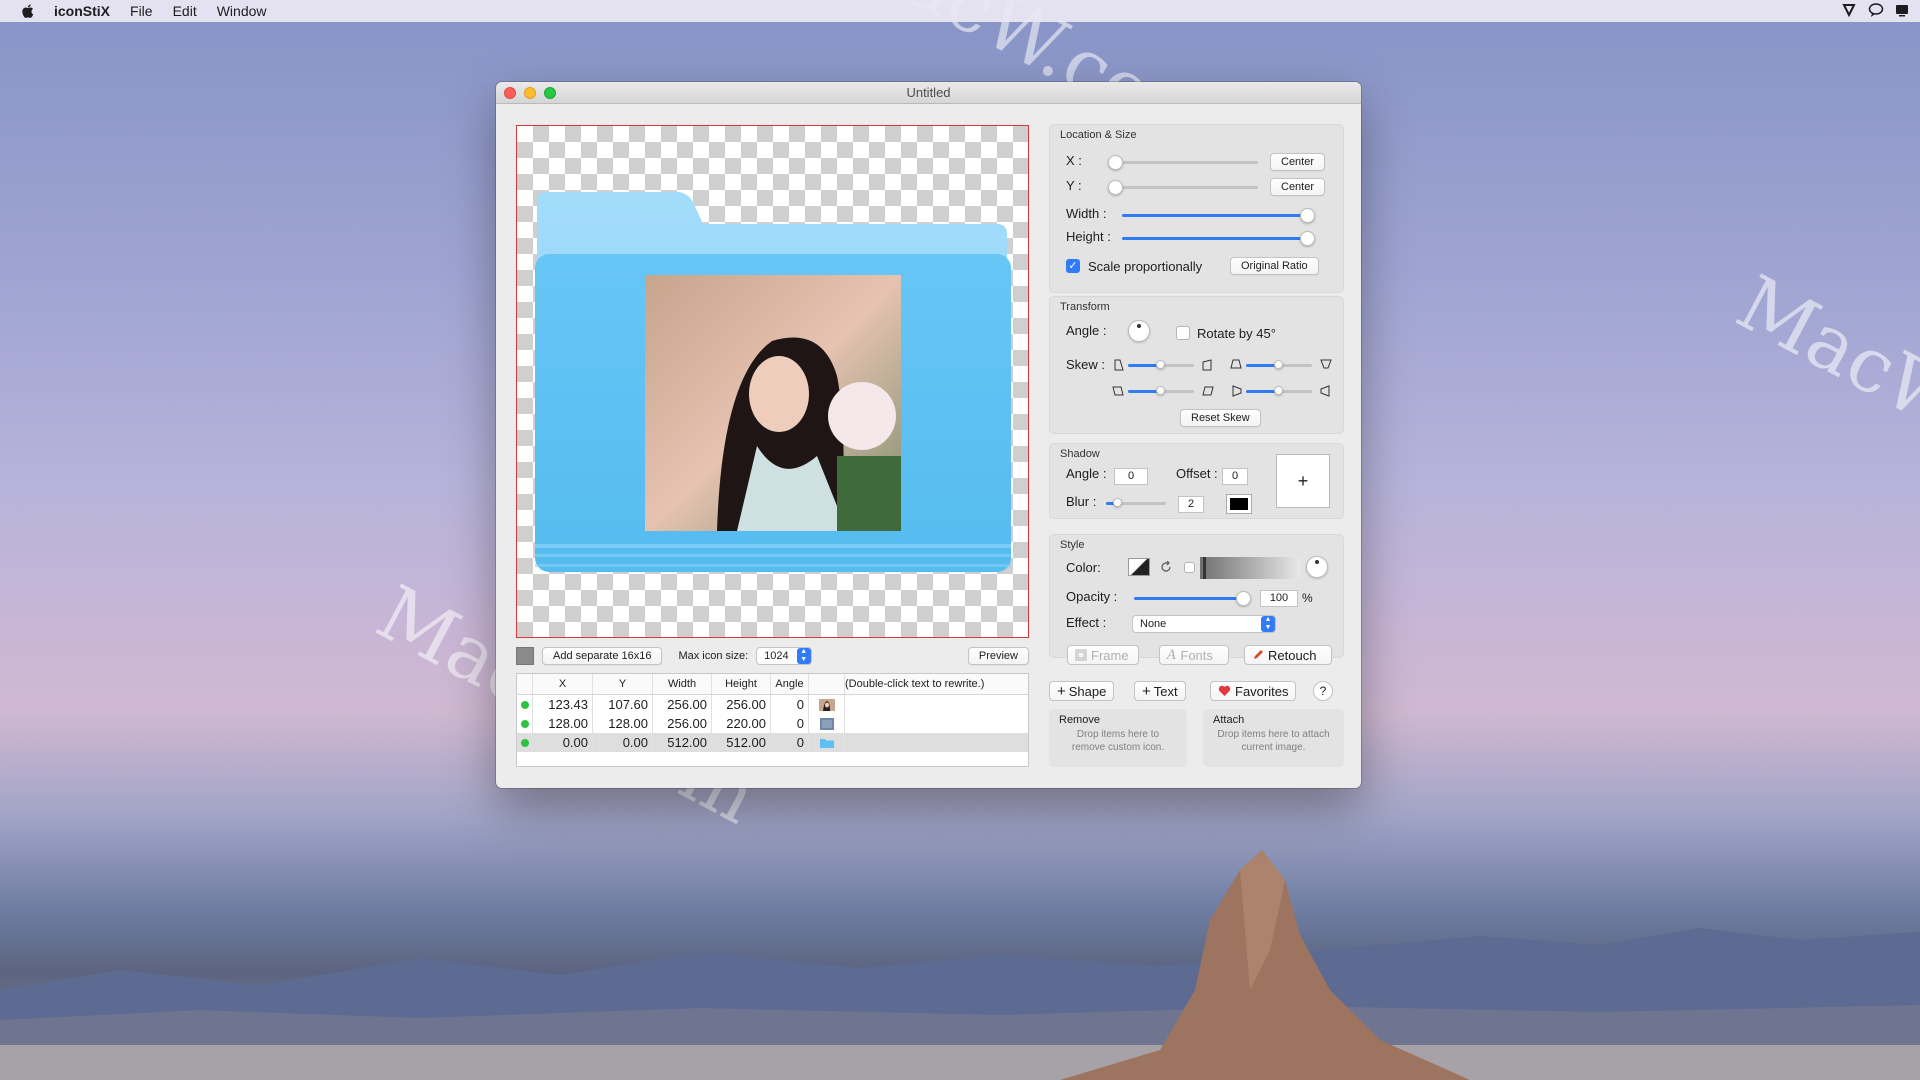  Describe the element at coordinates (1082, 691) in the screenshot. I see `add-shape-button: + Shape` at that location.